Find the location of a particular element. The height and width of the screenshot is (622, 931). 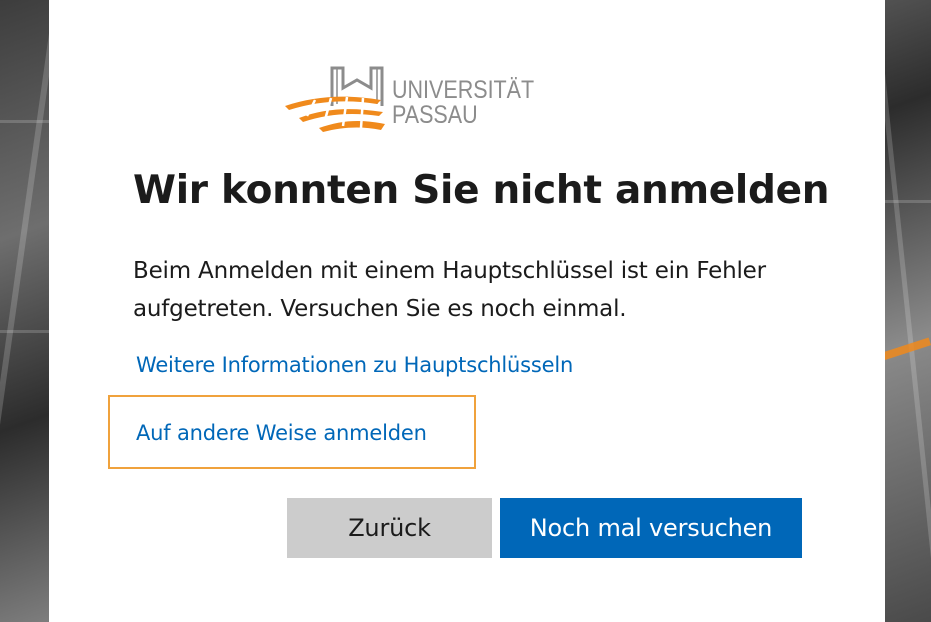

passkey-info-link: Weitere Informationen zu Hauptschlüsseln is located at coordinates (354, 365).